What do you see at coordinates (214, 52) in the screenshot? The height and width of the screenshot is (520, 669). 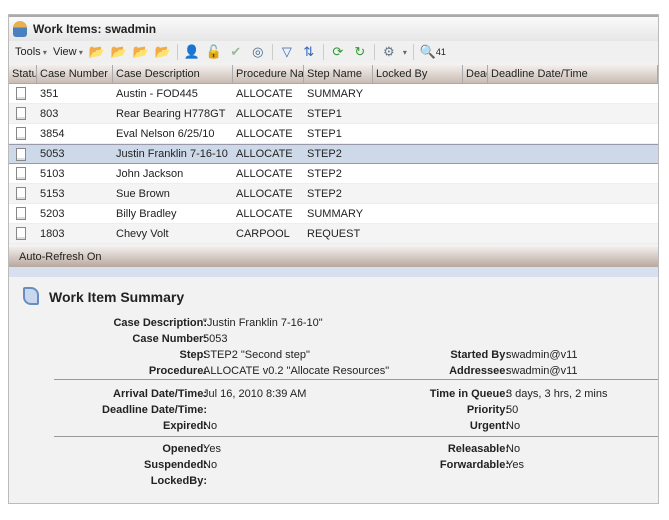 I see `unlock-icon: 🔓` at bounding box center [214, 52].